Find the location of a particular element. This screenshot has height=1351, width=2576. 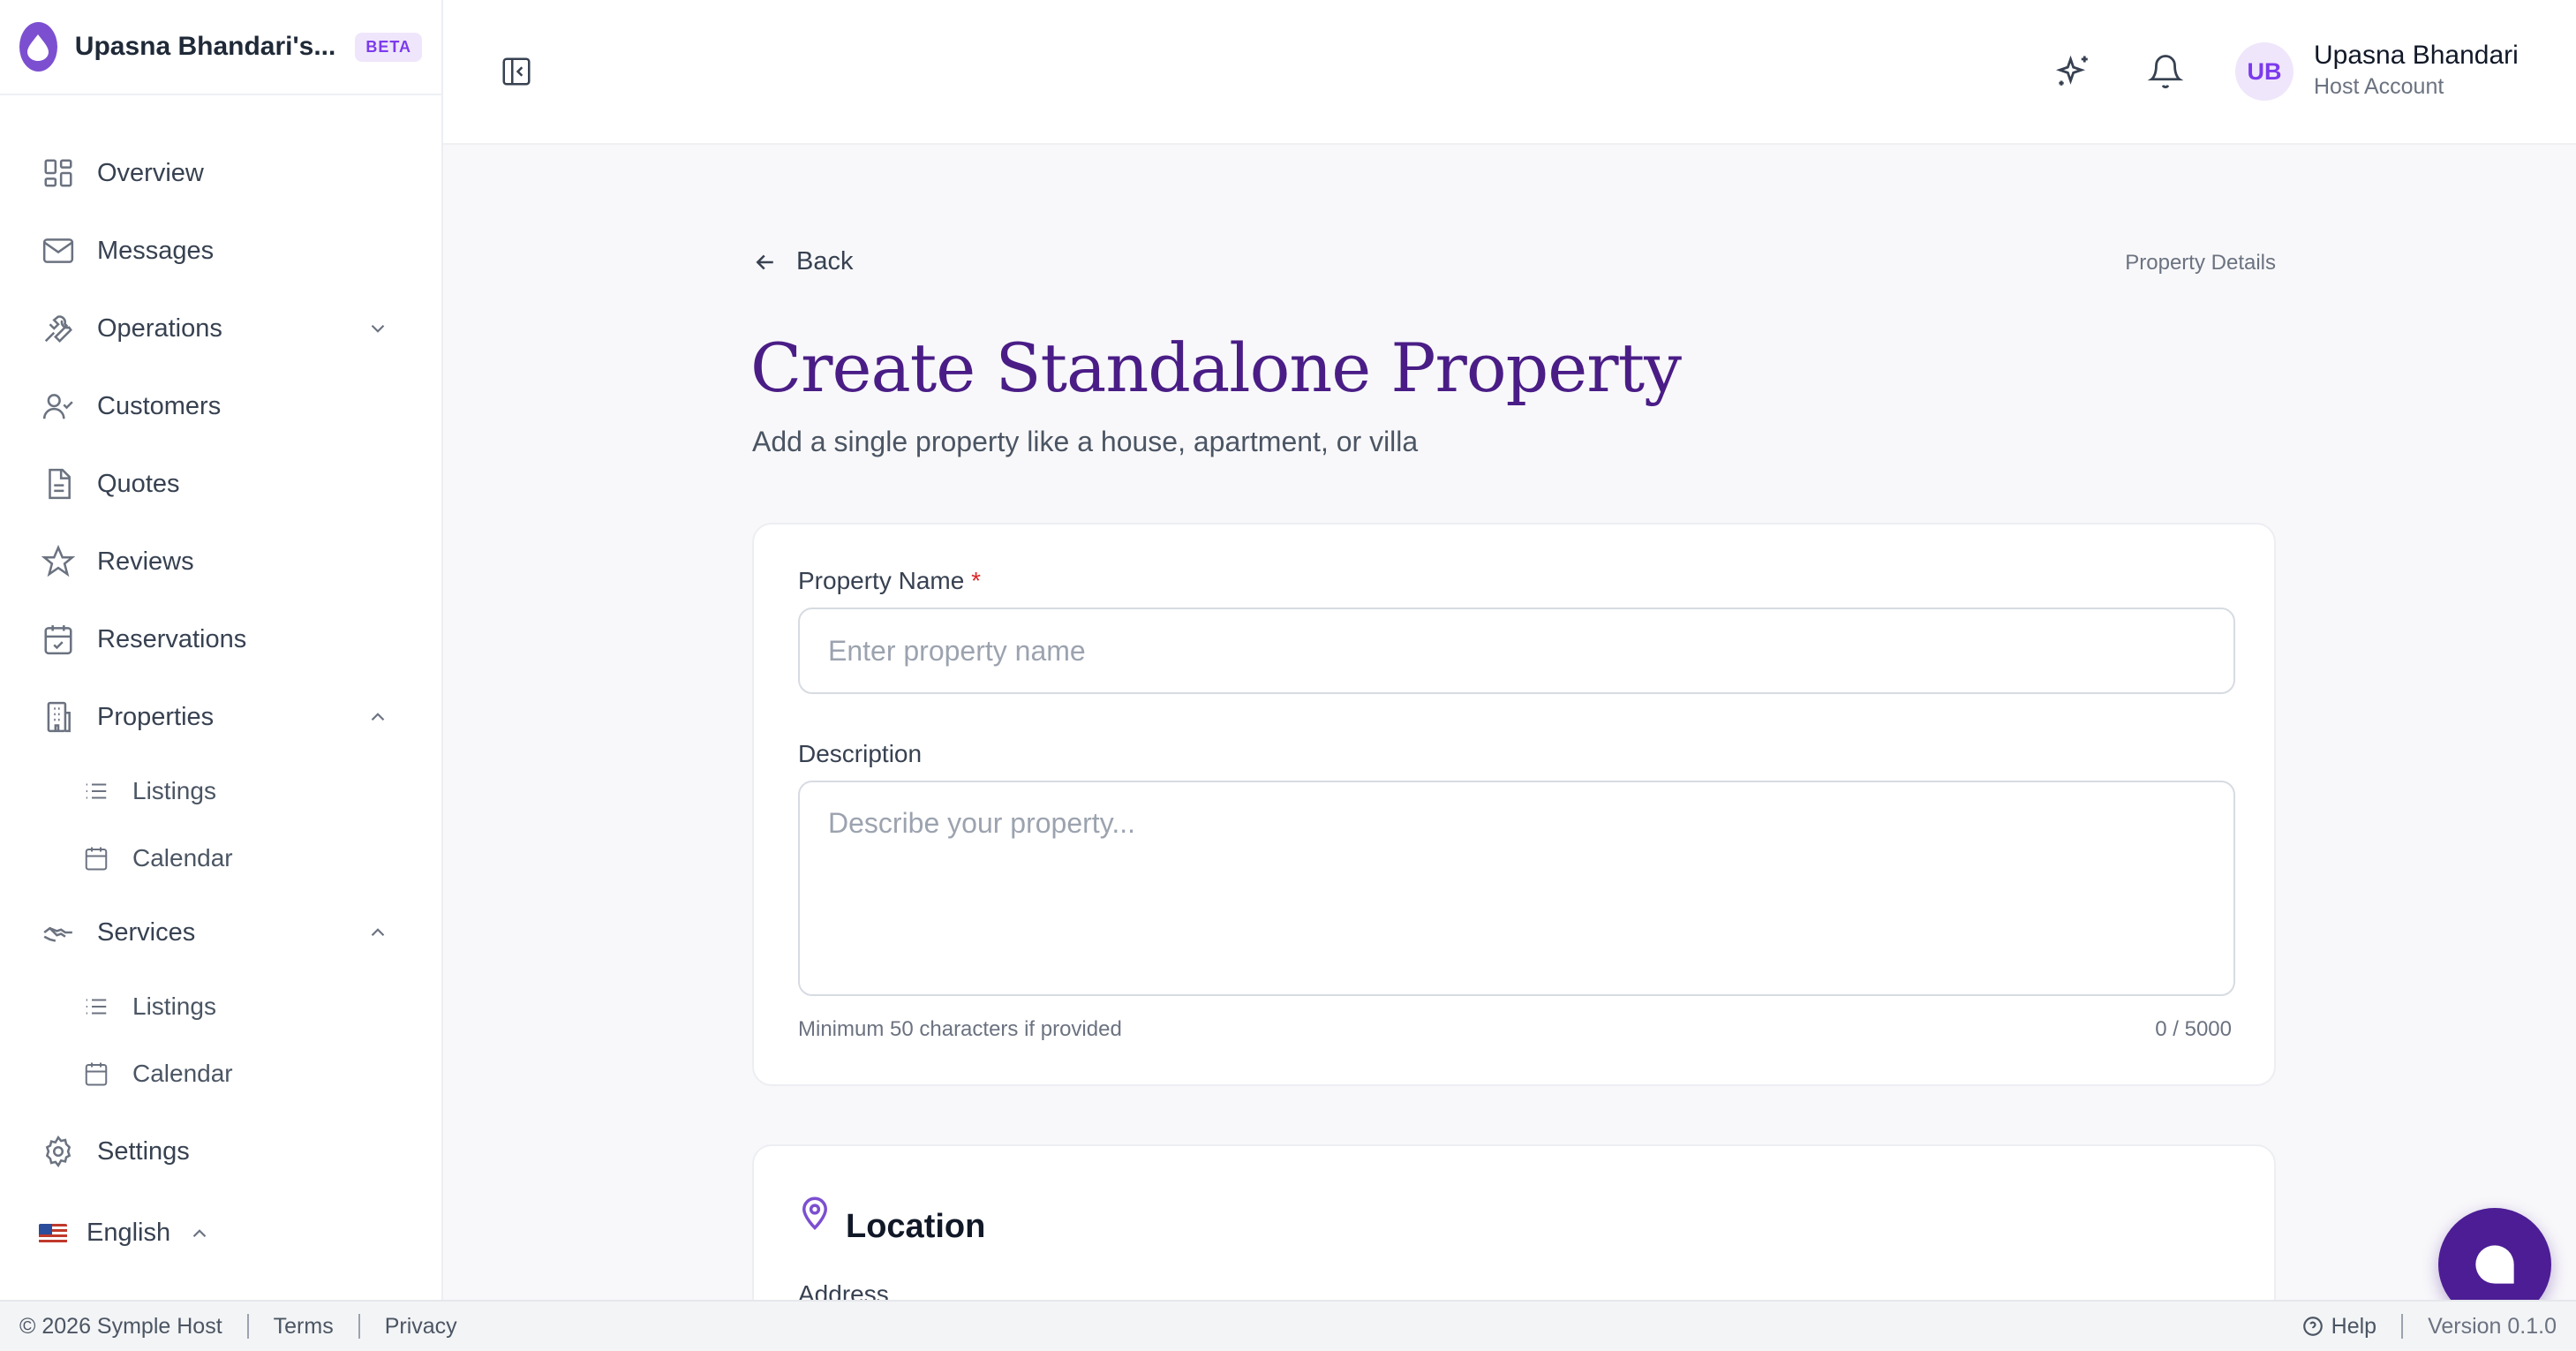

sidebar-item-reservations: Reservations is located at coordinates (222, 639).